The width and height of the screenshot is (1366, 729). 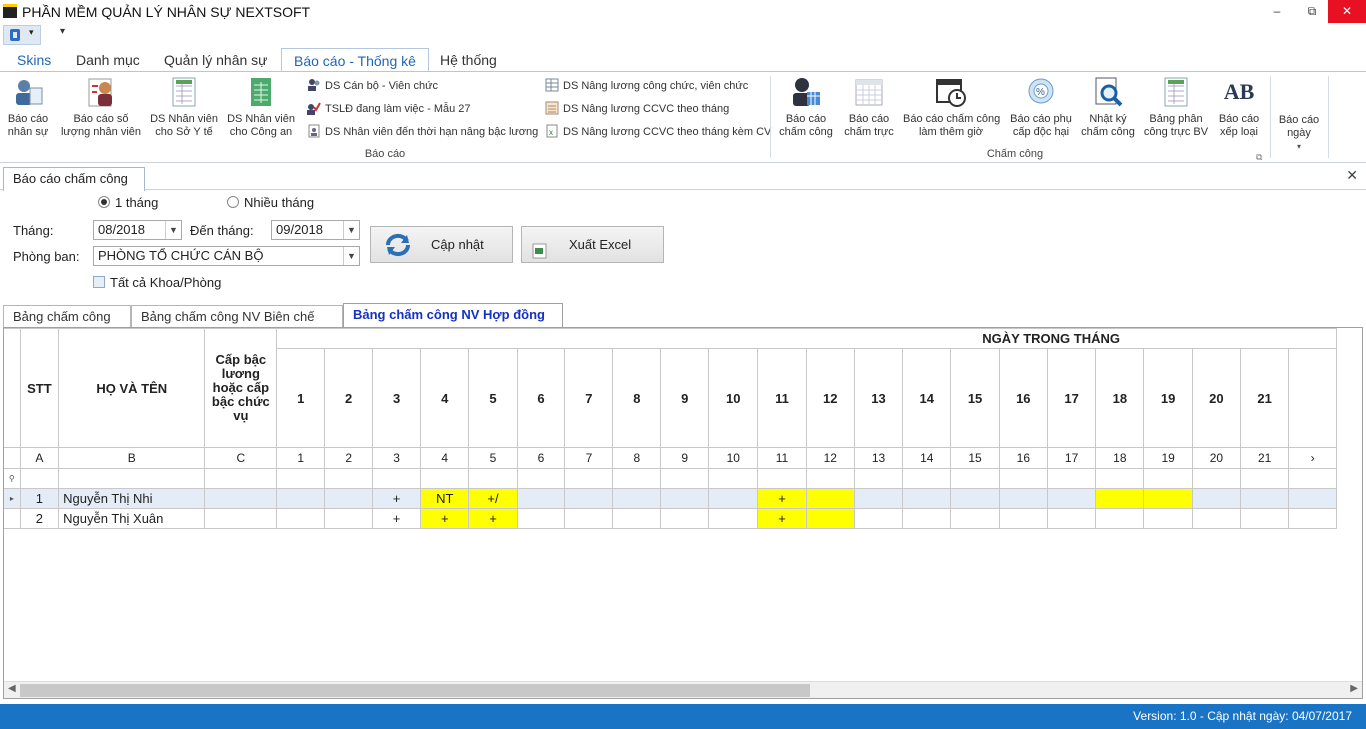 What do you see at coordinates (1352, 175) in the screenshot?
I see `close-icon: ✕` at bounding box center [1352, 175].